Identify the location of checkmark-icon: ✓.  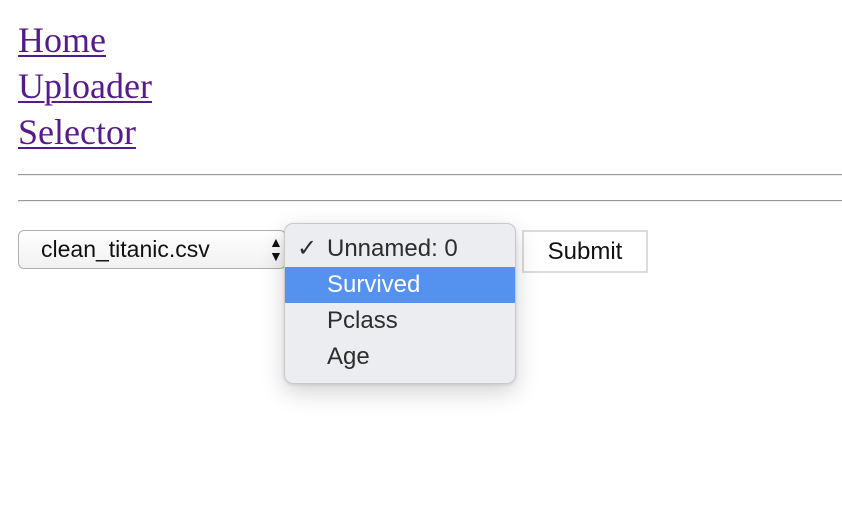
(307, 248).